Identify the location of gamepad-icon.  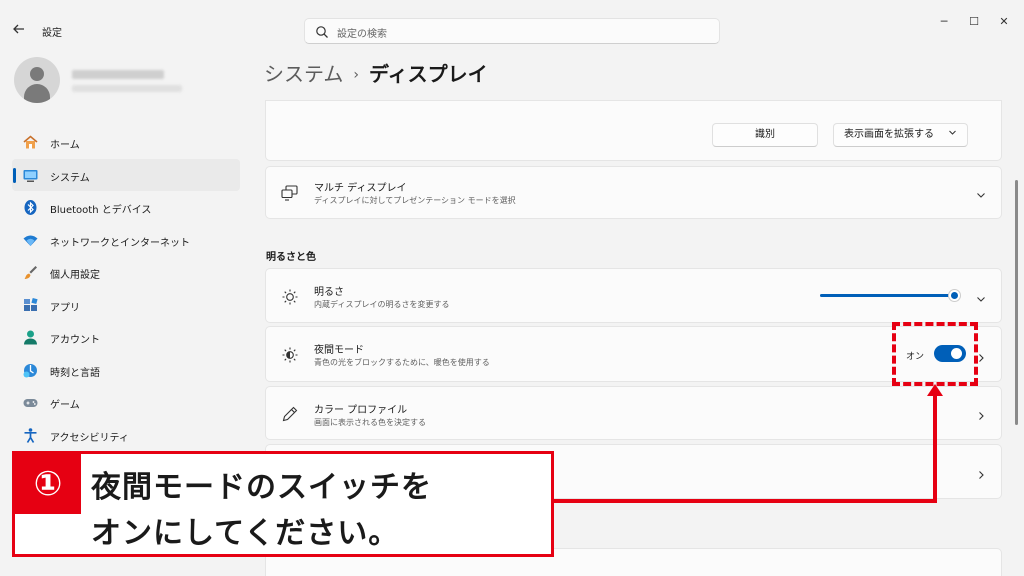
(30, 402).